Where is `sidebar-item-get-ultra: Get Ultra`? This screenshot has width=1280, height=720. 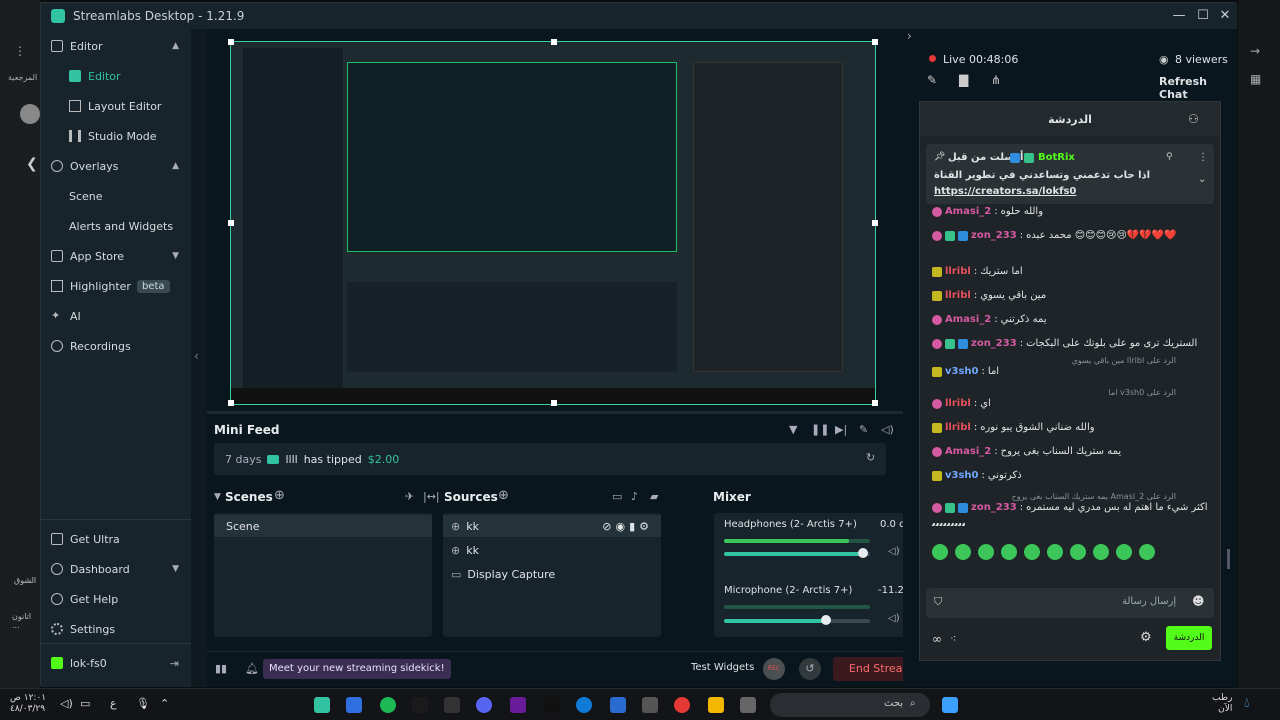 sidebar-item-get-ultra: Get Ultra is located at coordinates (116, 539).